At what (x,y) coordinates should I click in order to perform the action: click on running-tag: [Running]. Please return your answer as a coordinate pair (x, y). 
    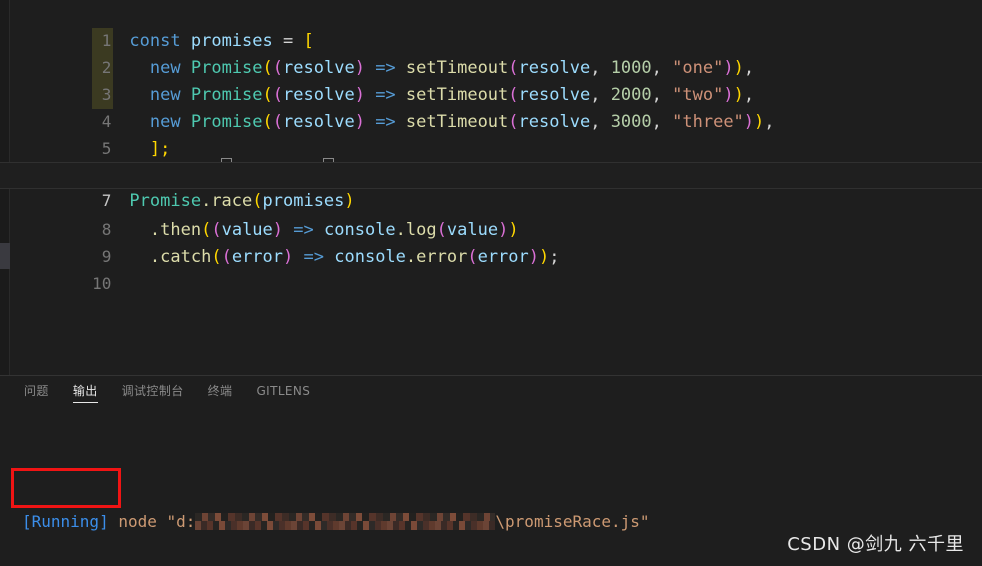
    Looking at the image, I should click on (65, 521).